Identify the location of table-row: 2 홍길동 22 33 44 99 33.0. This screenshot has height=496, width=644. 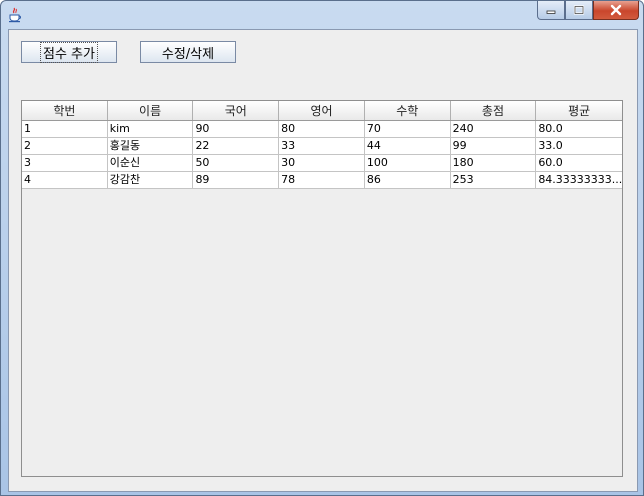
(322, 146).